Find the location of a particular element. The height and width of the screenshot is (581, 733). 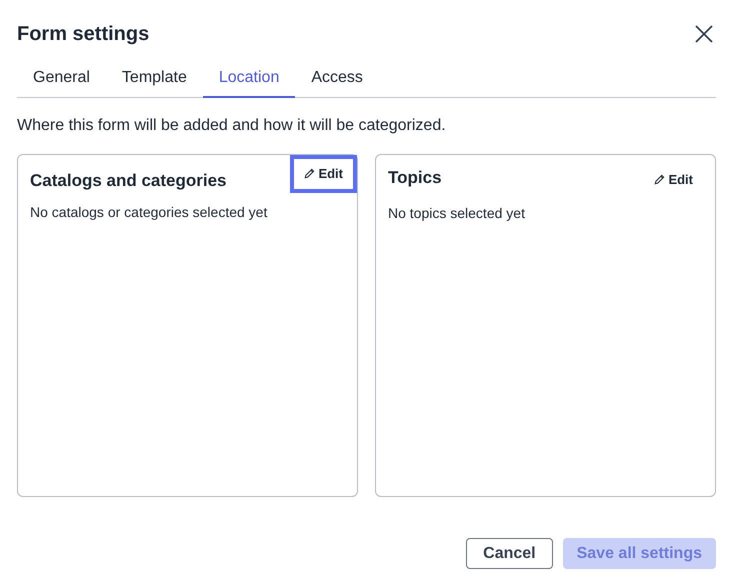

empty-text: No catalogs or categories selected yet is located at coordinates (149, 212).